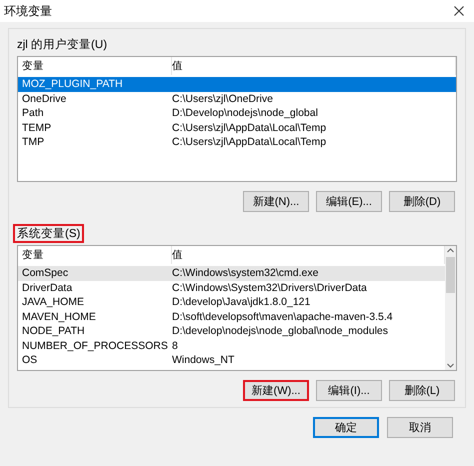 This screenshot has height=466, width=474. Describe the element at coordinates (346, 427) in the screenshot. I see `dialog-button: 确定` at that location.